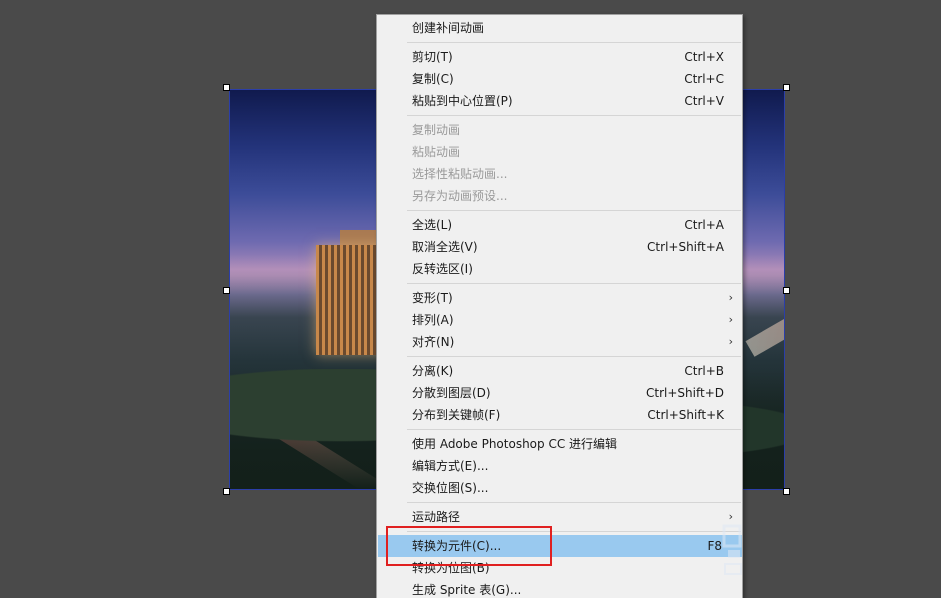 This screenshot has width=941, height=598. What do you see at coordinates (226, 87) in the screenshot?
I see `transform-handle-top-left` at bounding box center [226, 87].